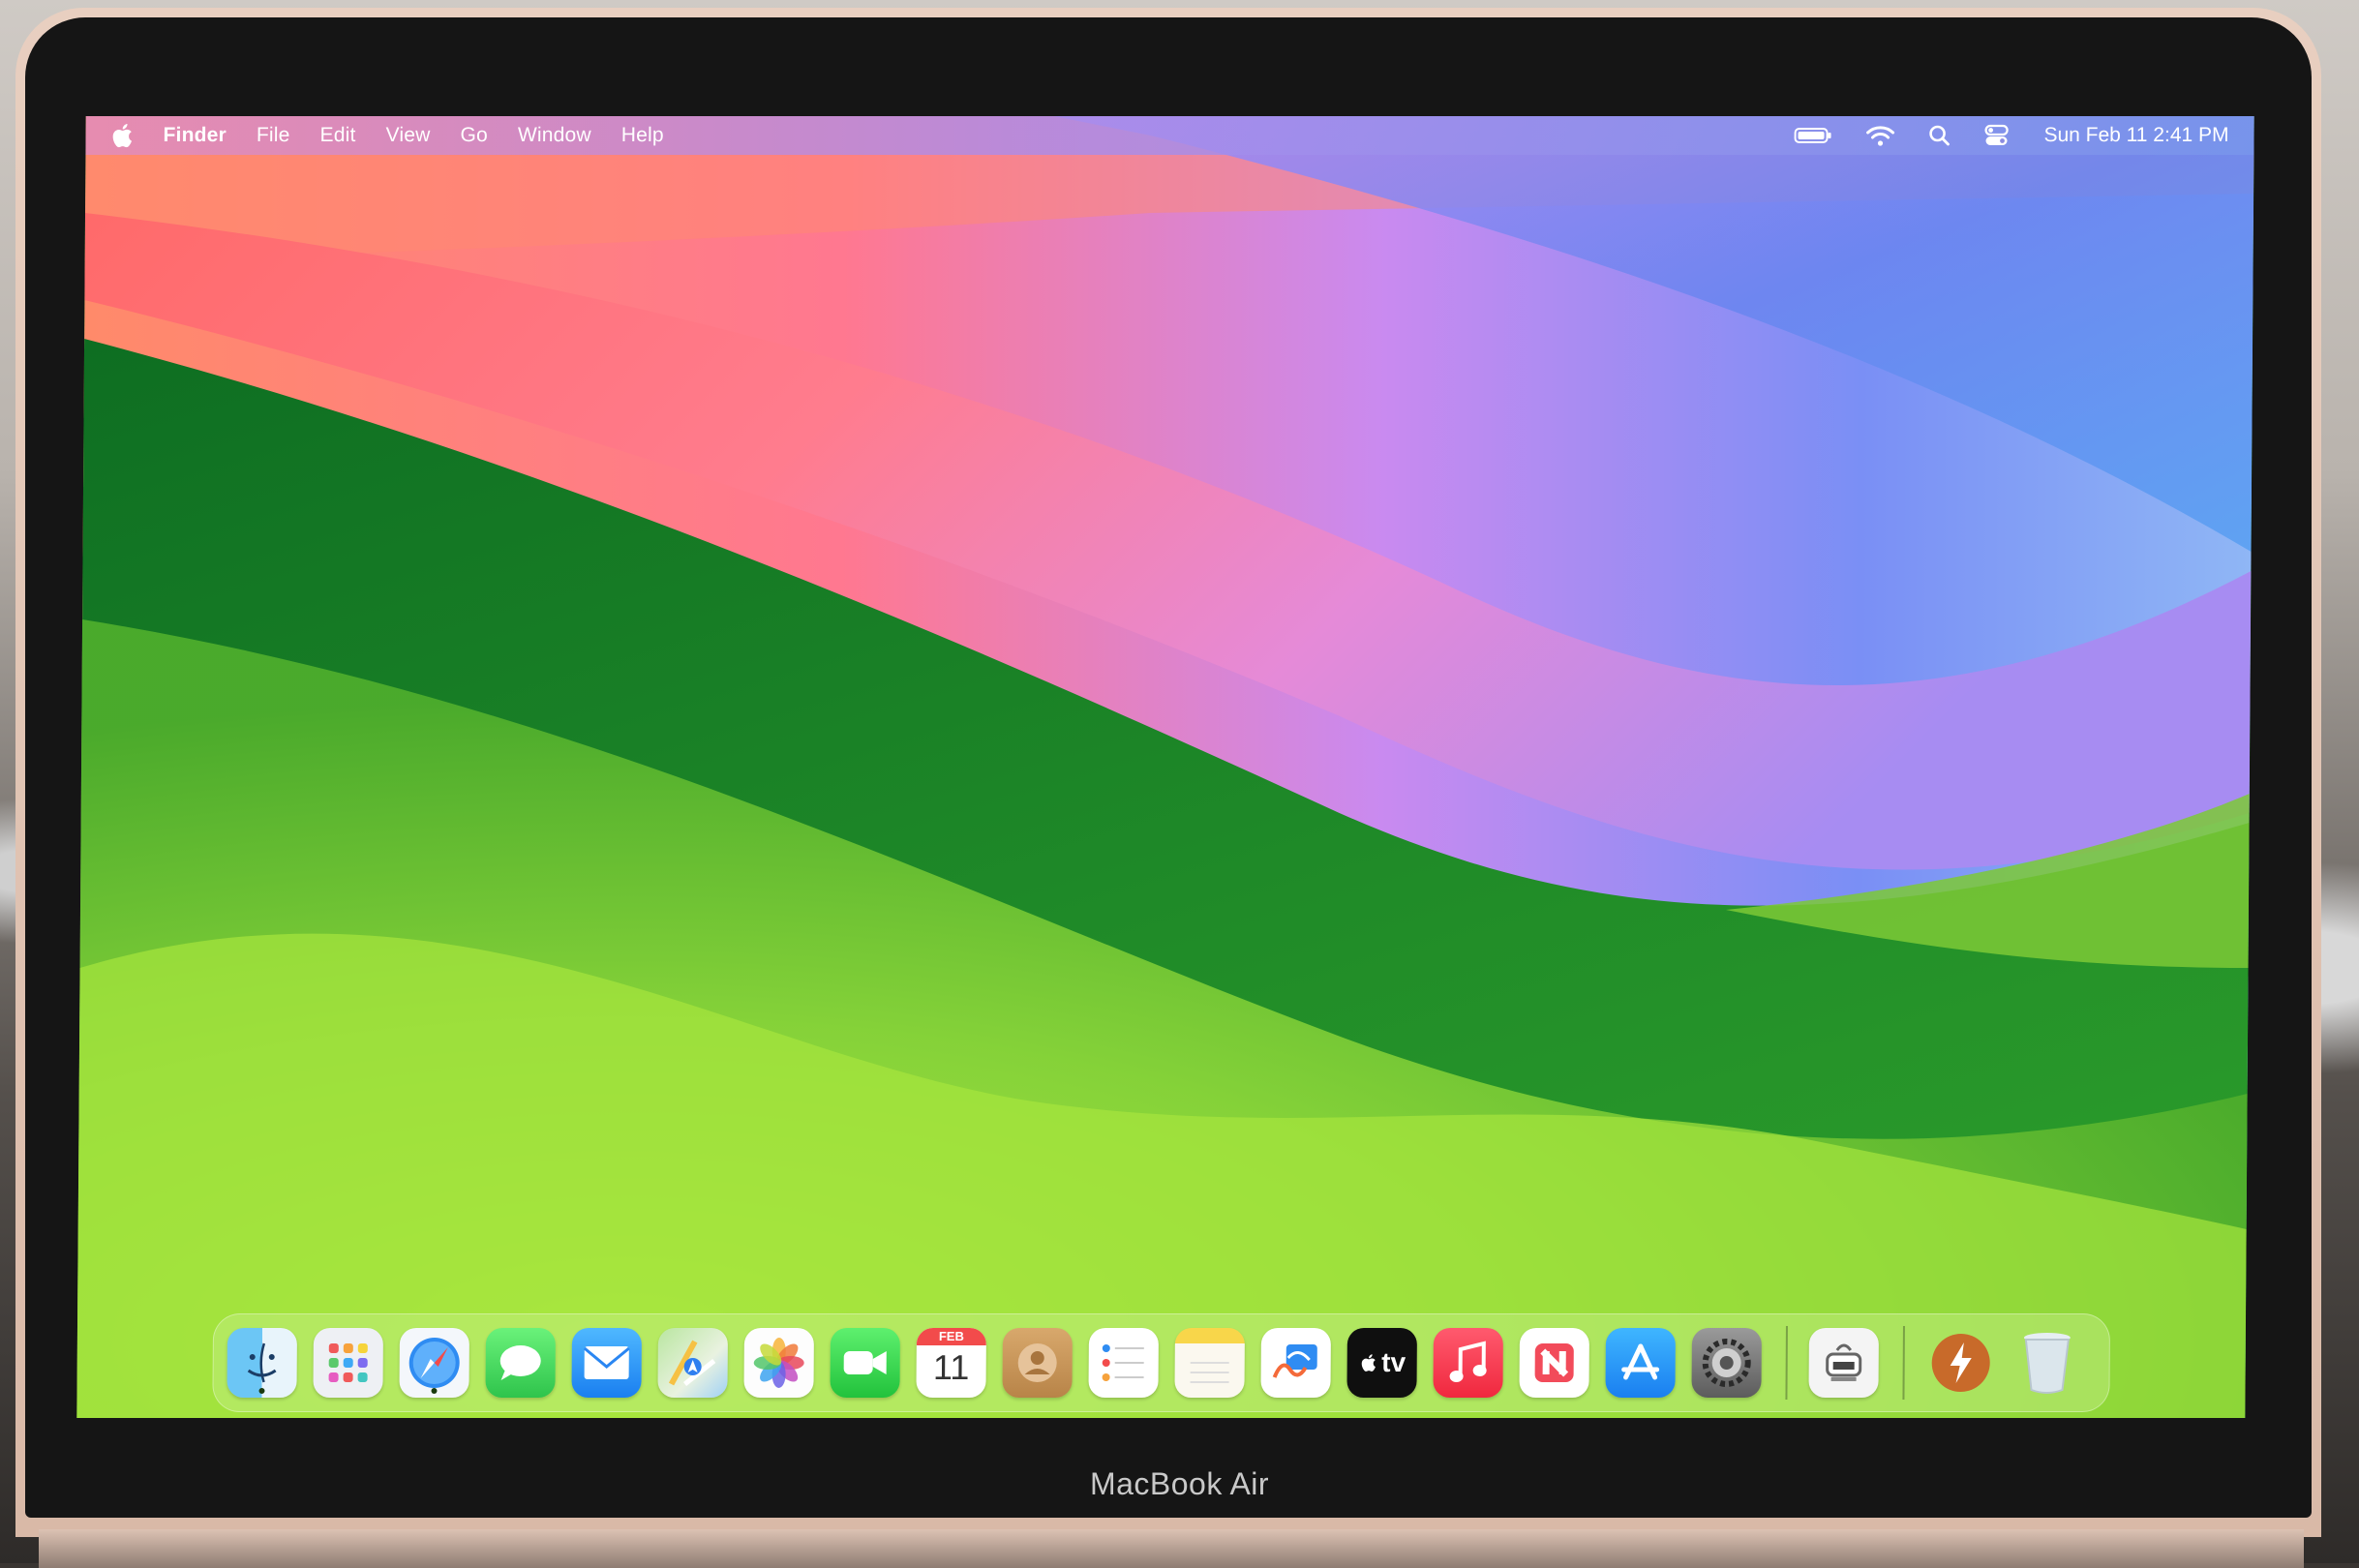  What do you see at coordinates (1726, 1363) in the screenshot?
I see `system-settings-icon` at bounding box center [1726, 1363].